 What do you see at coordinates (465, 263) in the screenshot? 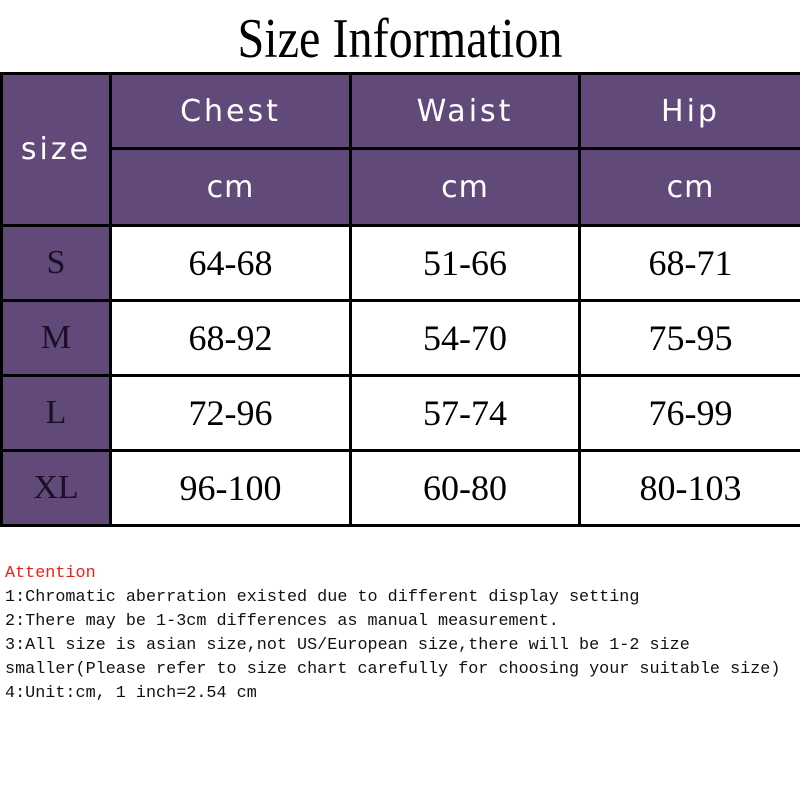
I see `waist-value: 51-66` at bounding box center [465, 263].